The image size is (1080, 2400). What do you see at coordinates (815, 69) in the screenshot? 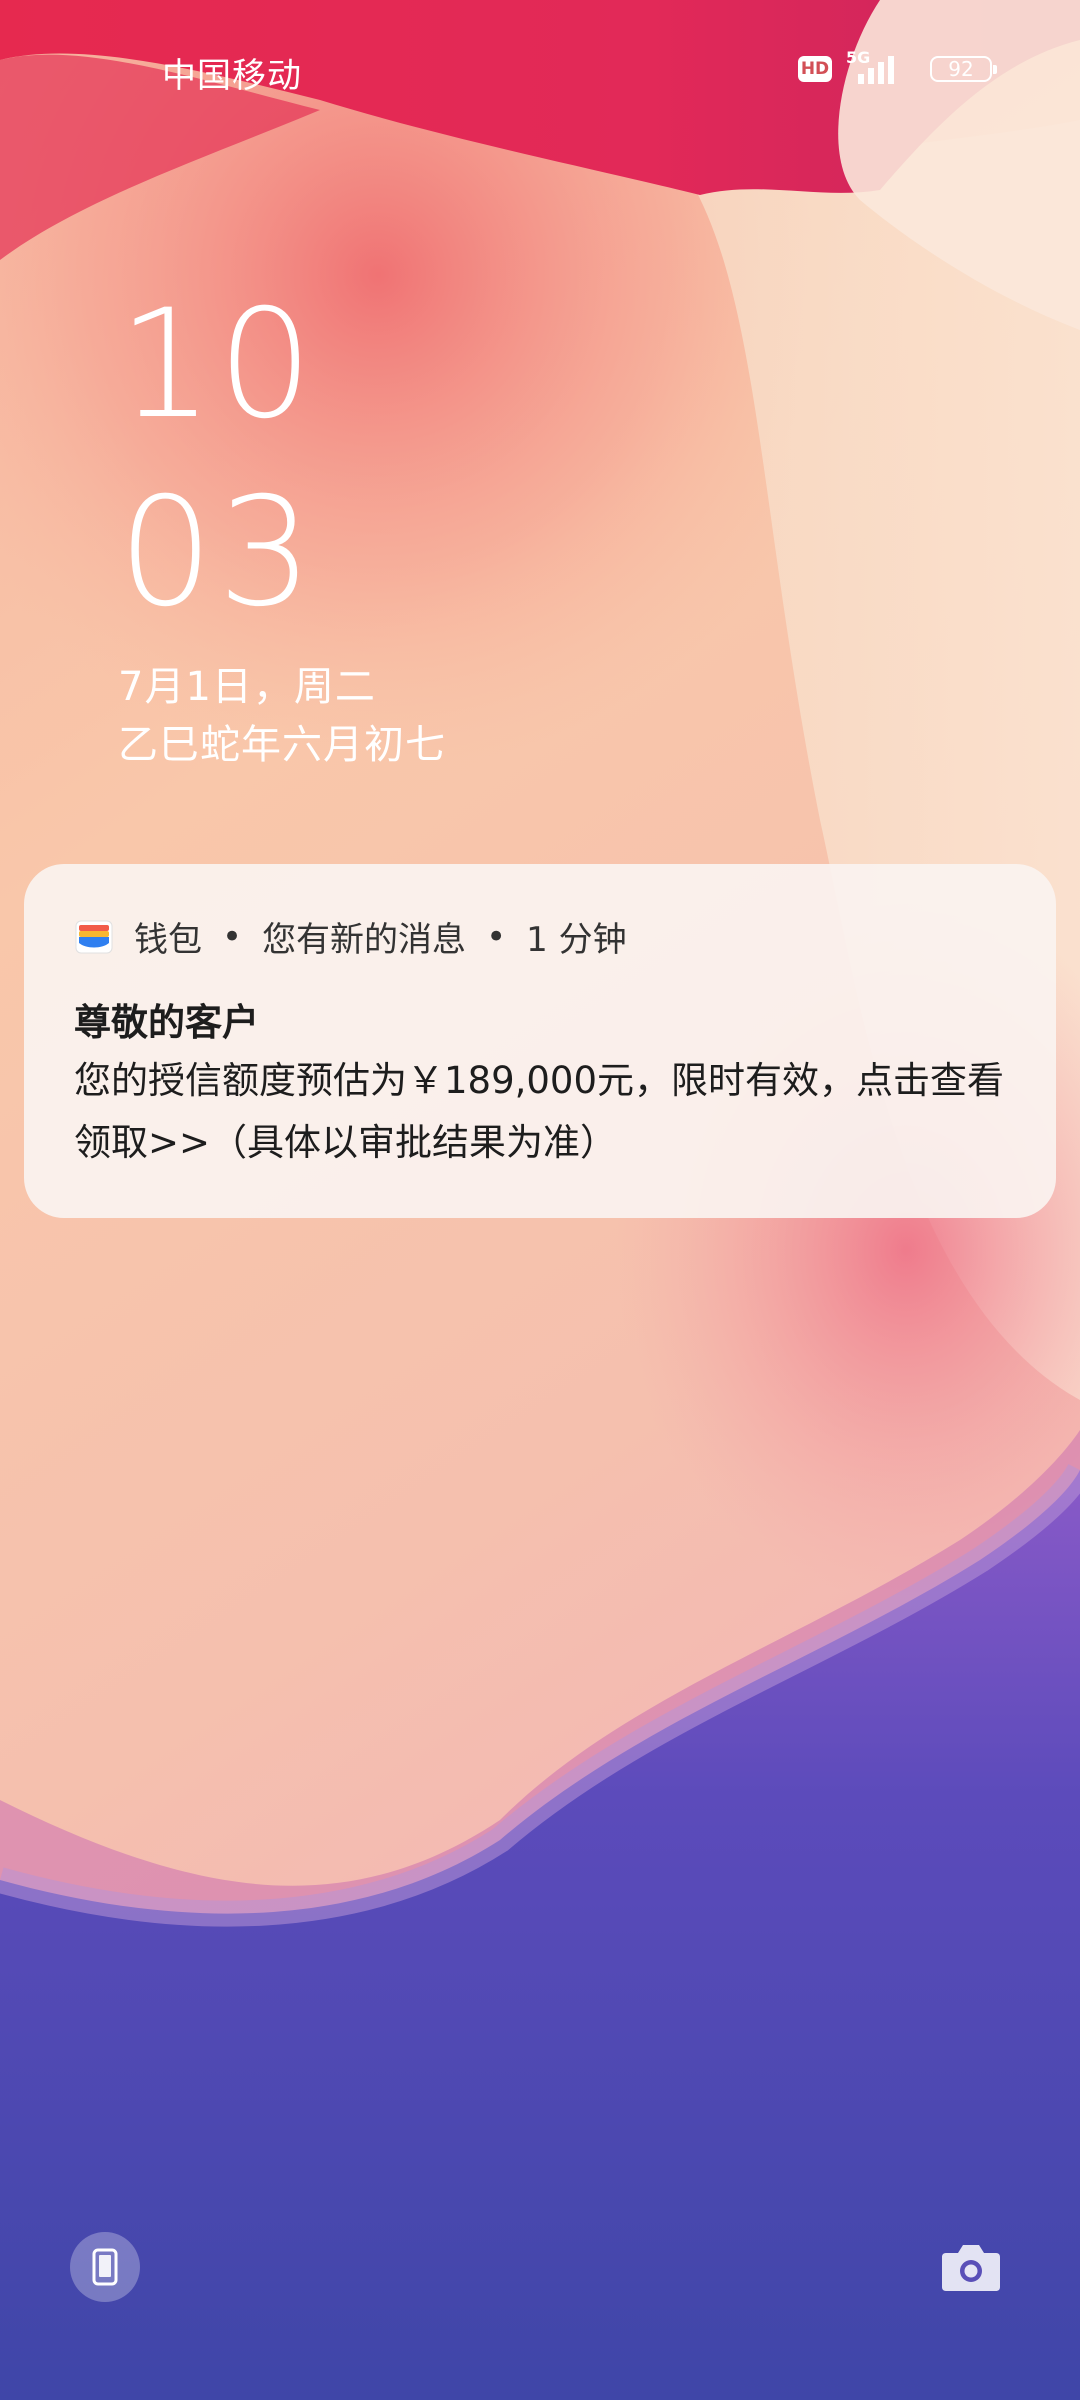
I see `hd-icon: HD` at bounding box center [815, 69].